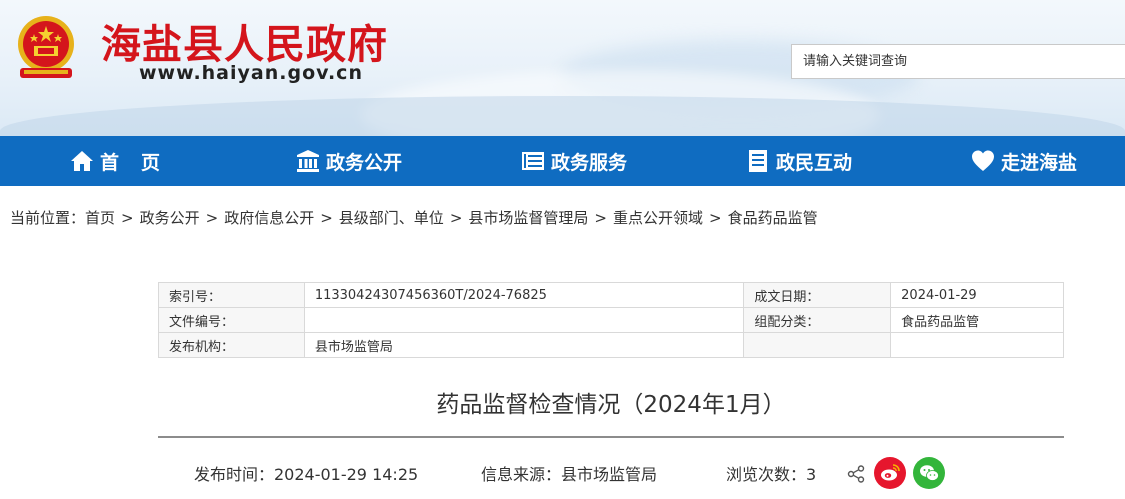 Image resolution: width=1125 pixels, height=499 pixels. I want to click on weibo-share-button, so click(890, 473).